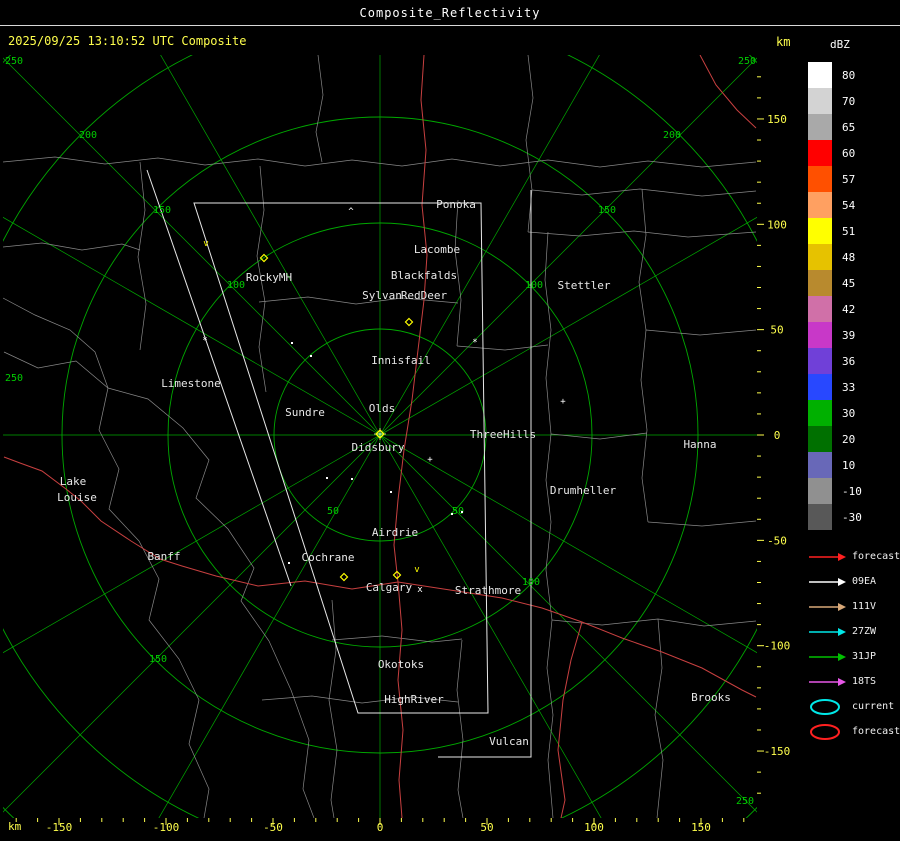 This screenshot has height=841, width=900. What do you see at coordinates (849, 75) in the screenshot?
I see `colorbar-value: 80` at bounding box center [849, 75].